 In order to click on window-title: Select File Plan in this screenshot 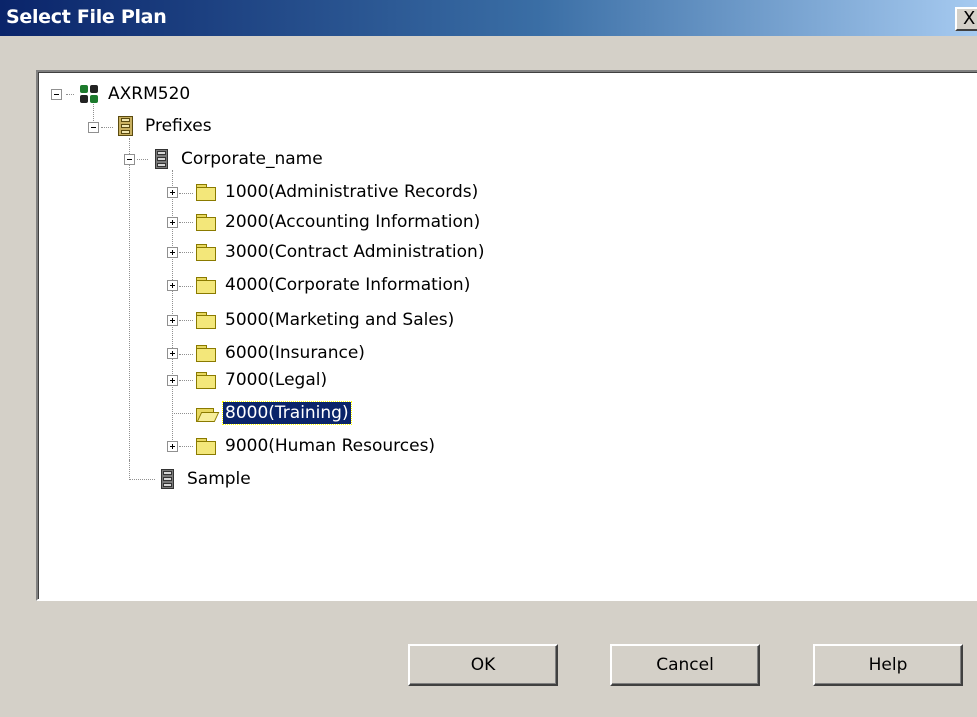, I will do `click(86, 17)`.